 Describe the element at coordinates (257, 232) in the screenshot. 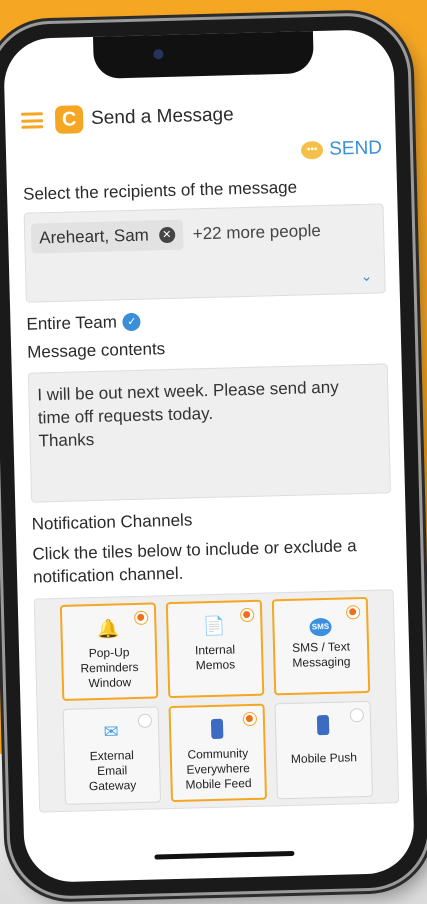

I see `more-recipients-label: +22 more people` at that location.